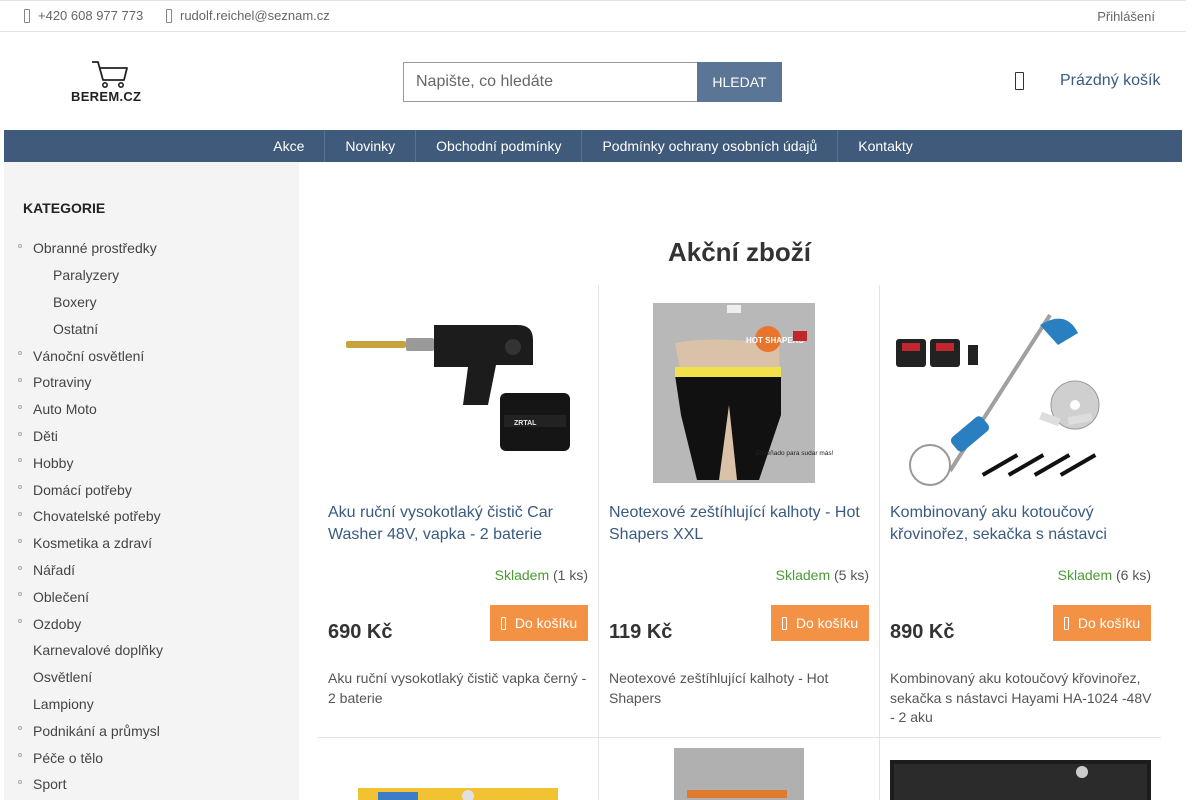 The width and height of the screenshot is (1200, 800). What do you see at coordinates (739, 391) in the screenshot?
I see `product-image: HOT SHAPERS ¡Diseñado para sudar más!` at bounding box center [739, 391].